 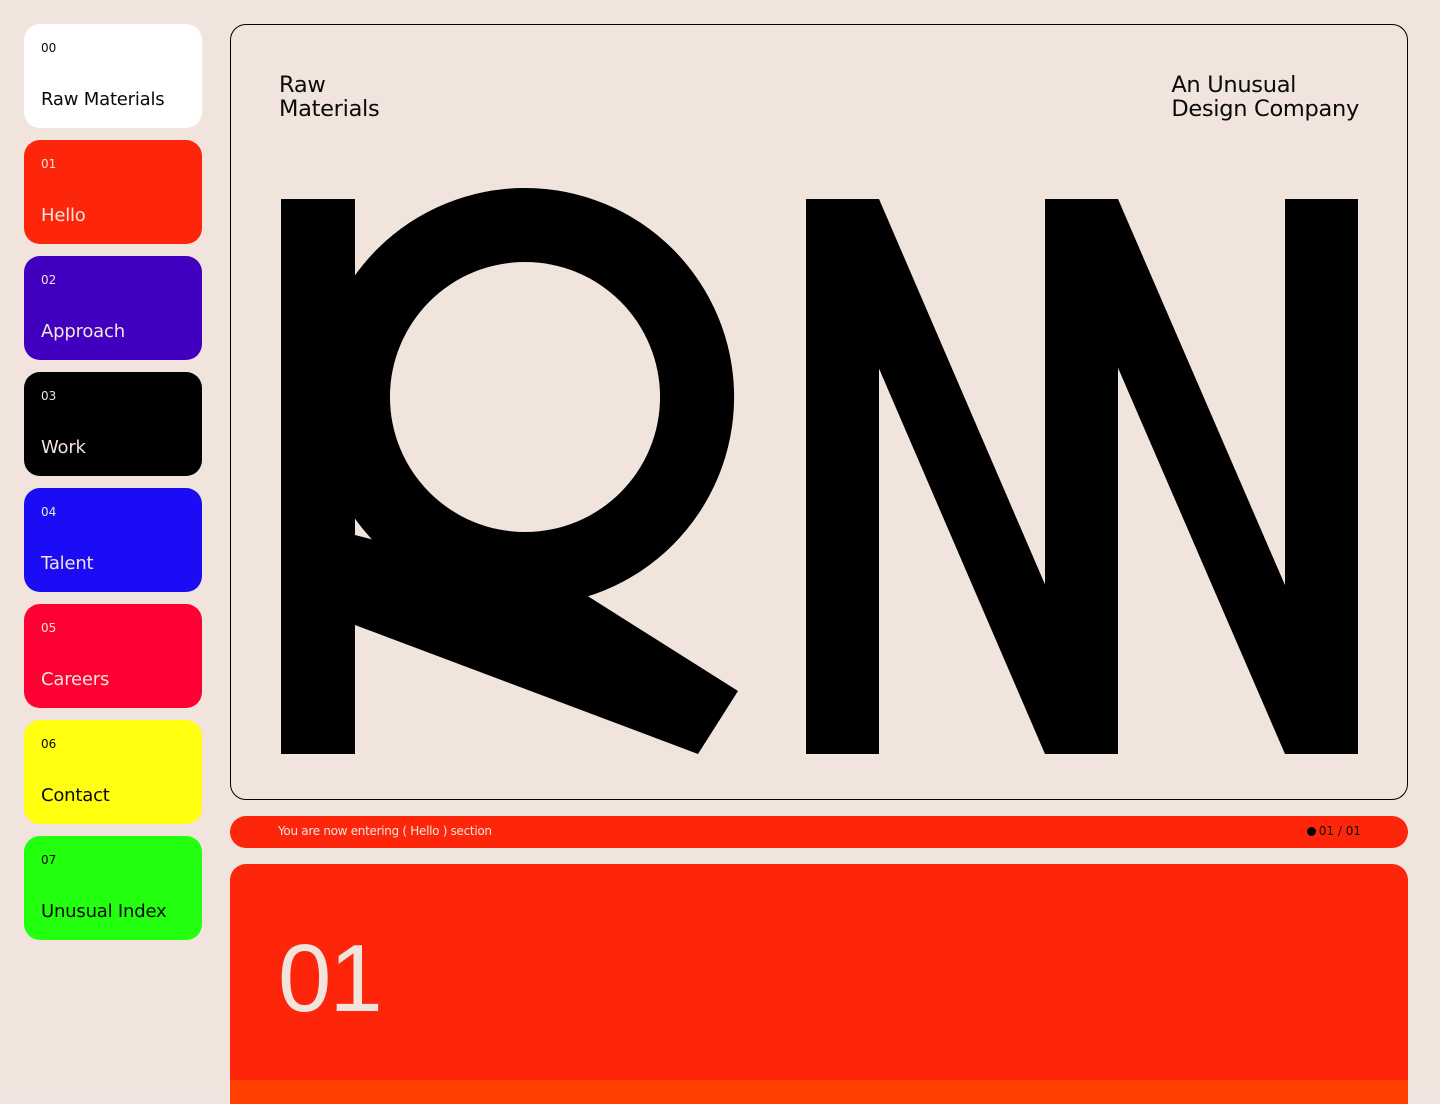 I want to click on sidebar-item-contact: 06 Contact, so click(x=113, y=772).